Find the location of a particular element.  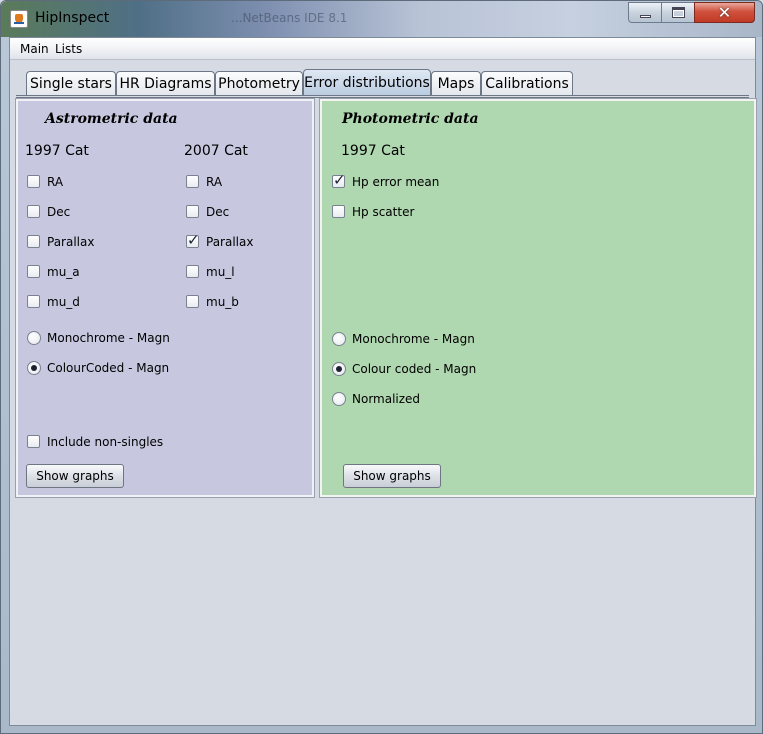

window-title: HipInspect is located at coordinates (72, 18).